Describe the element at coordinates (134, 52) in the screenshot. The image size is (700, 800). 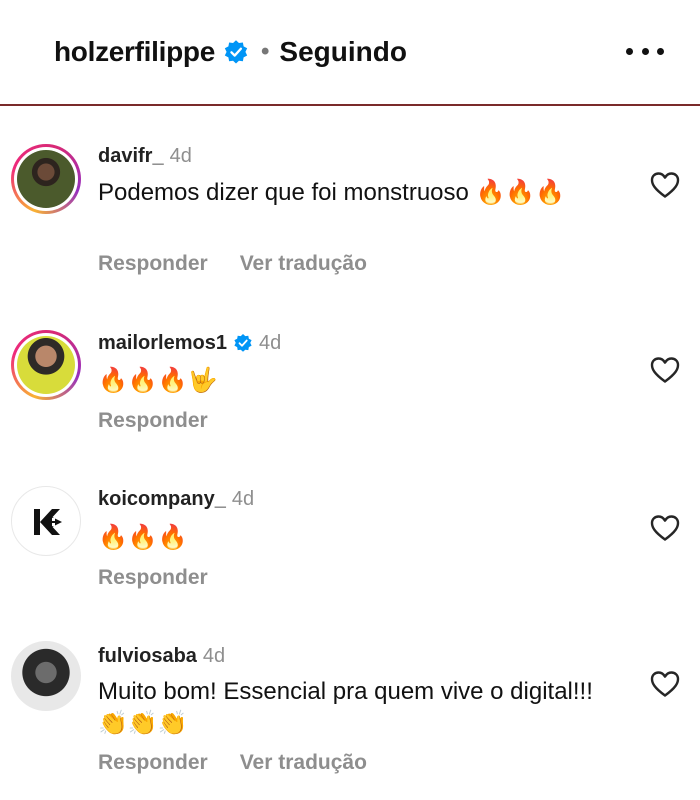
I see `header-username: holzerfilippe` at that location.